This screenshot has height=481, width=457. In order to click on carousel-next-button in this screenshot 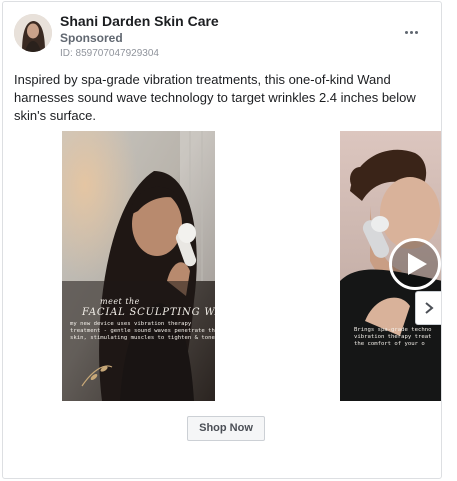, I will do `click(428, 308)`.